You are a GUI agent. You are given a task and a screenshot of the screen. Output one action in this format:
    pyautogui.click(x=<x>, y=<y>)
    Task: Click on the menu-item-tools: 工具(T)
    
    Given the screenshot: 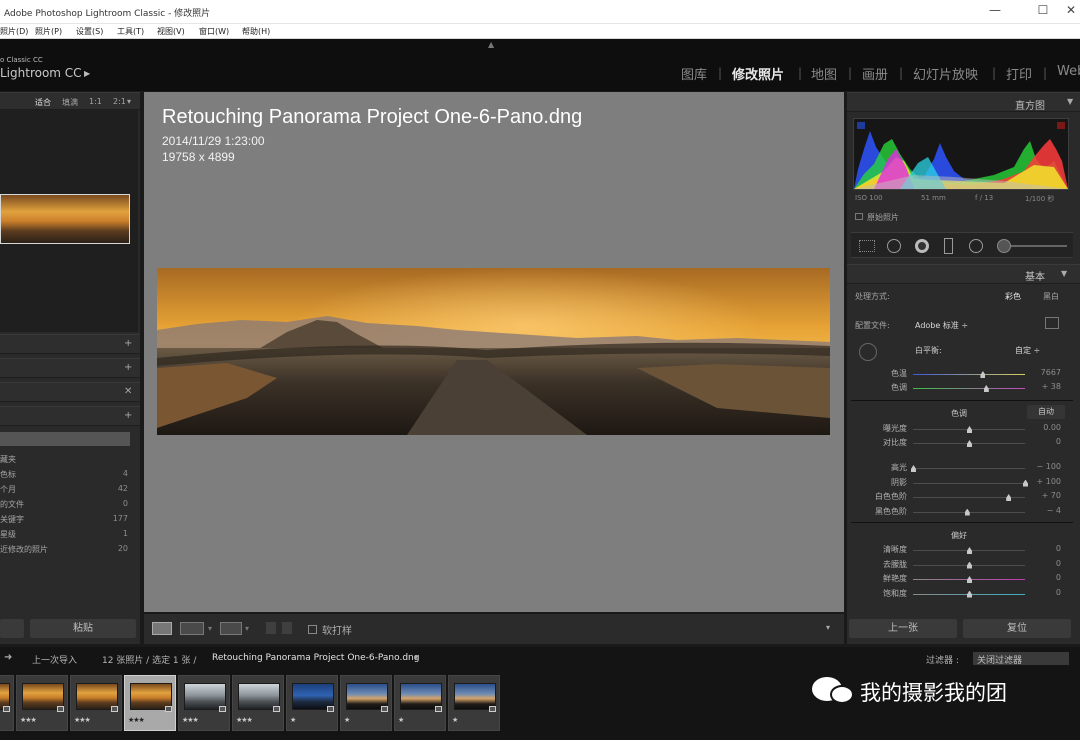 What is the action you would take?
    pyautogui.click(x=130, y=31)
    